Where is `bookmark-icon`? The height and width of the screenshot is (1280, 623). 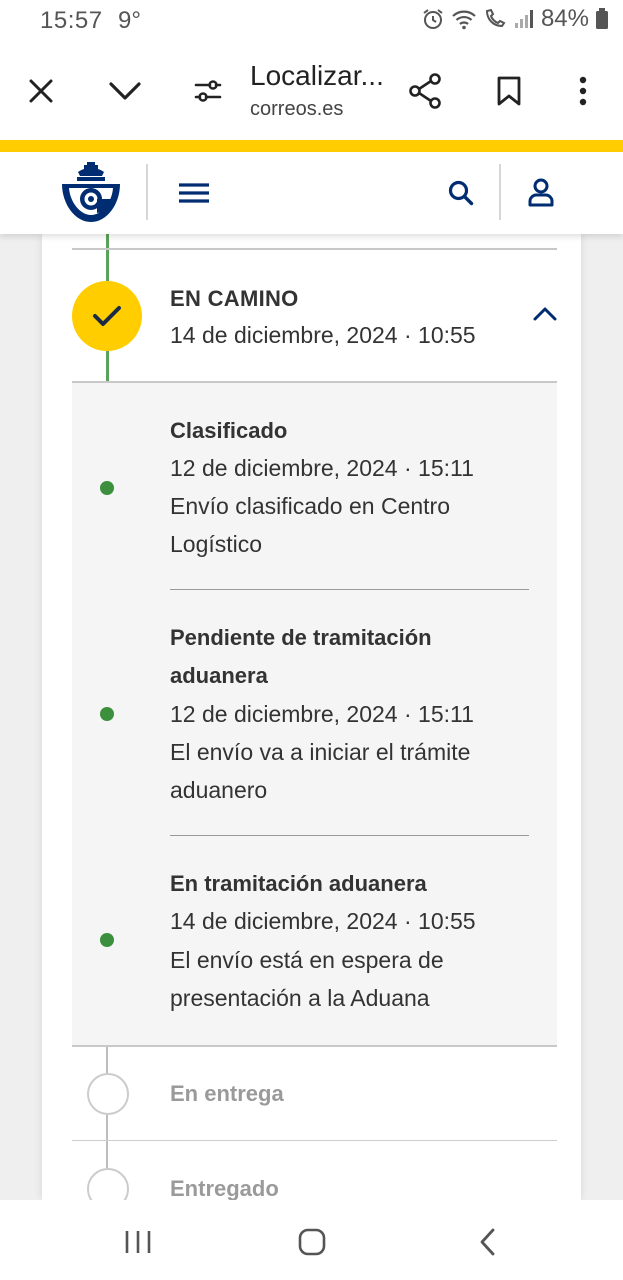 bookmark-icon is located at coordinates (509, 91).